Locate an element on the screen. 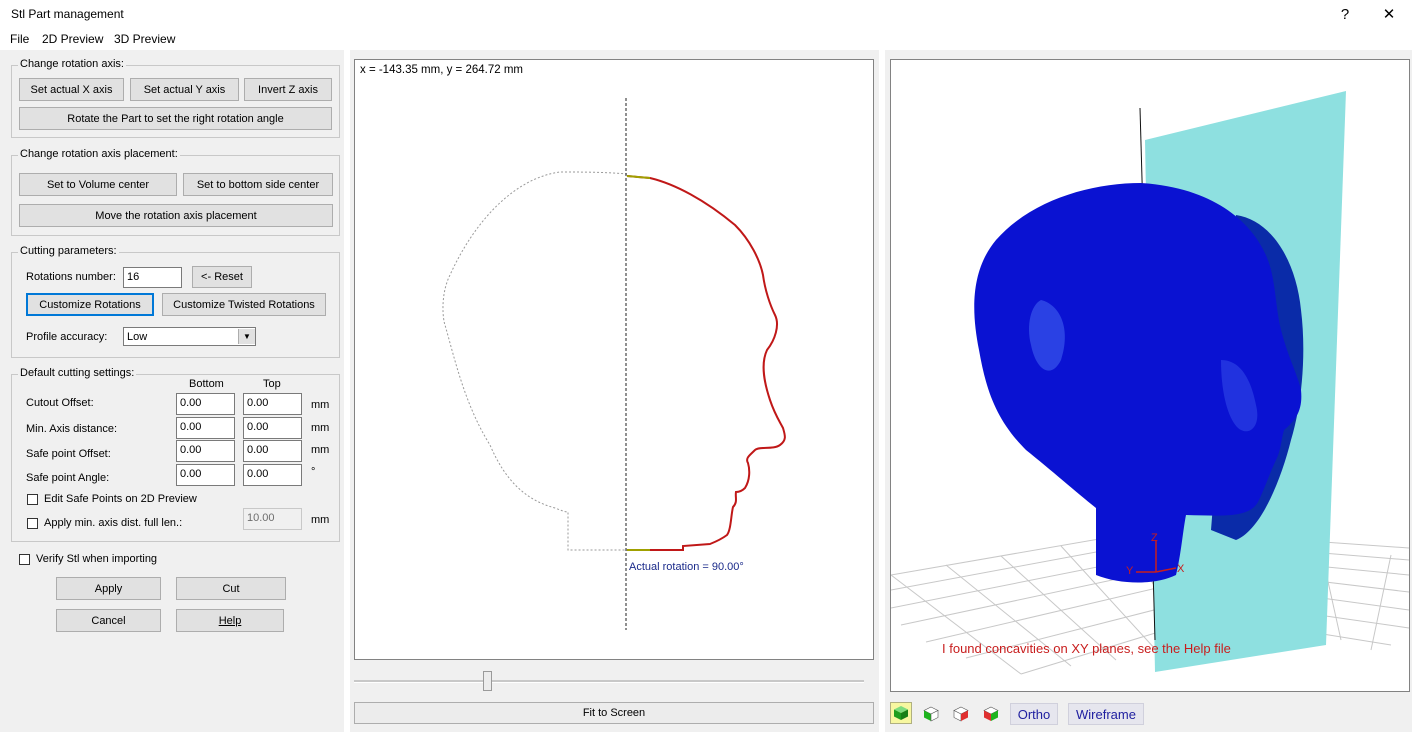  customize-rotations-button: Customize Rotations is located at coordinates (90, 304).